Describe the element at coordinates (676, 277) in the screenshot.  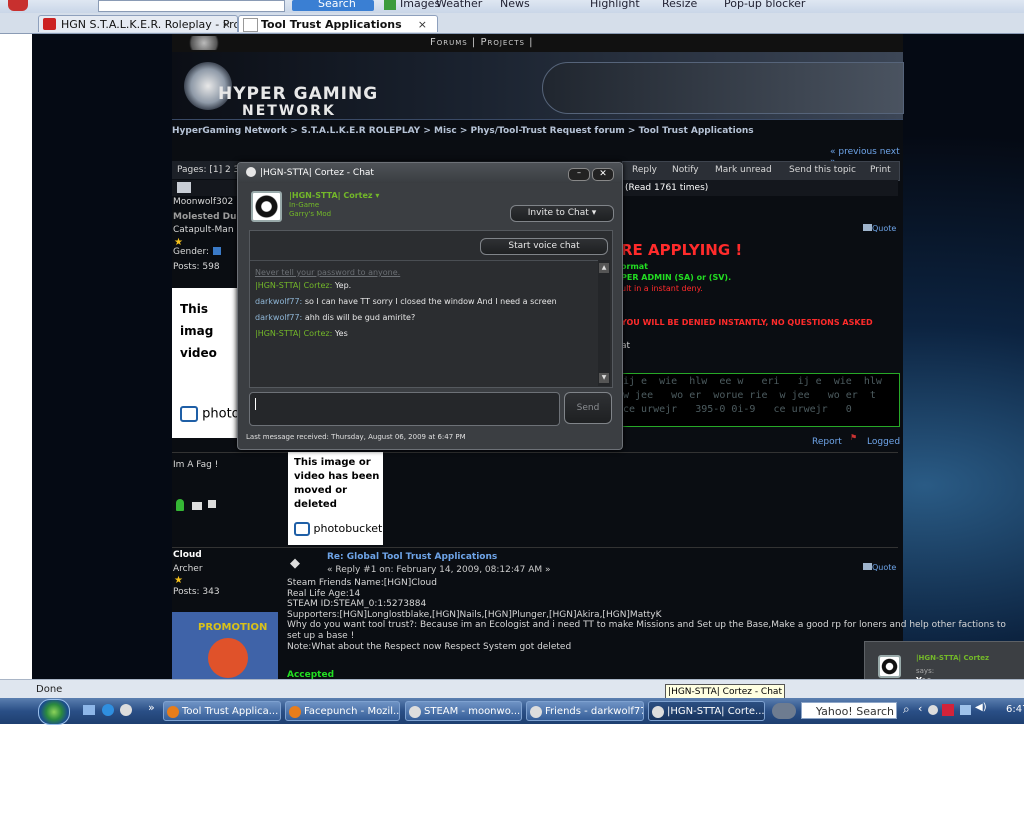
I see `post1-line2: PER ADMIN (SA) or (SV).` at that location.